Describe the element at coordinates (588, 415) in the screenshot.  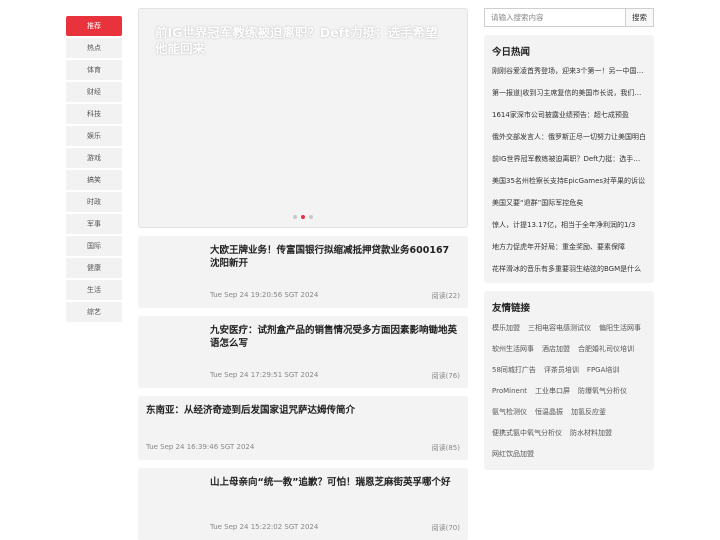
I see `friend-link: 加氢反应釜` at that location.